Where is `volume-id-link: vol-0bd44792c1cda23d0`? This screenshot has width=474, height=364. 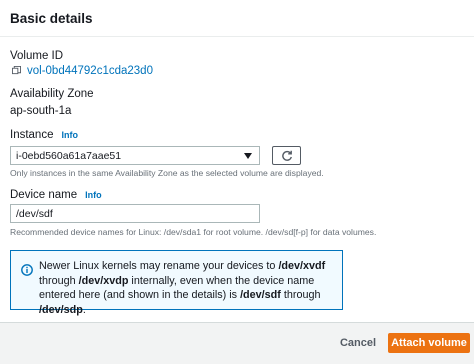 volume-id-link: vol-0bd44792c1cda23d0 is located at coordinates (90, 71).